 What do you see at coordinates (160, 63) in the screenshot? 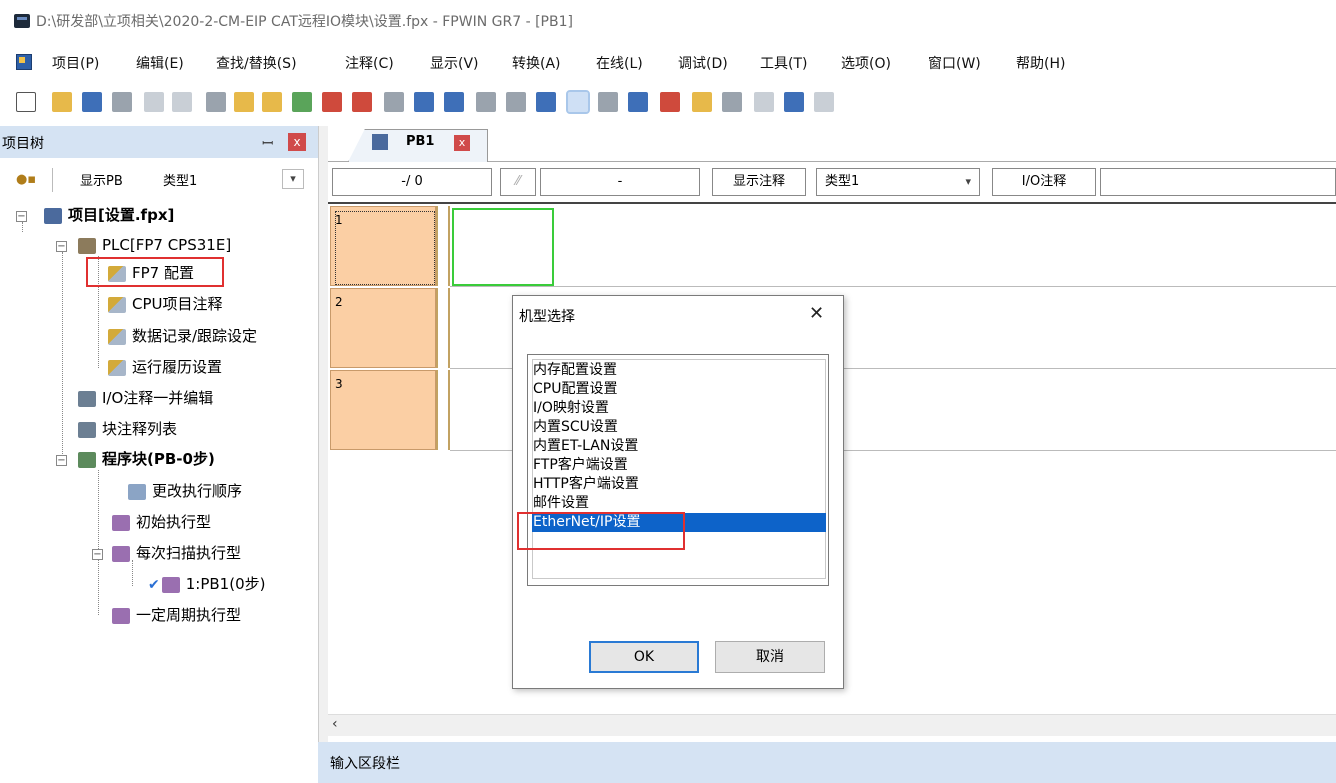
I see `menu-edit: 编辑(E)` at bounding box center [160, 63].